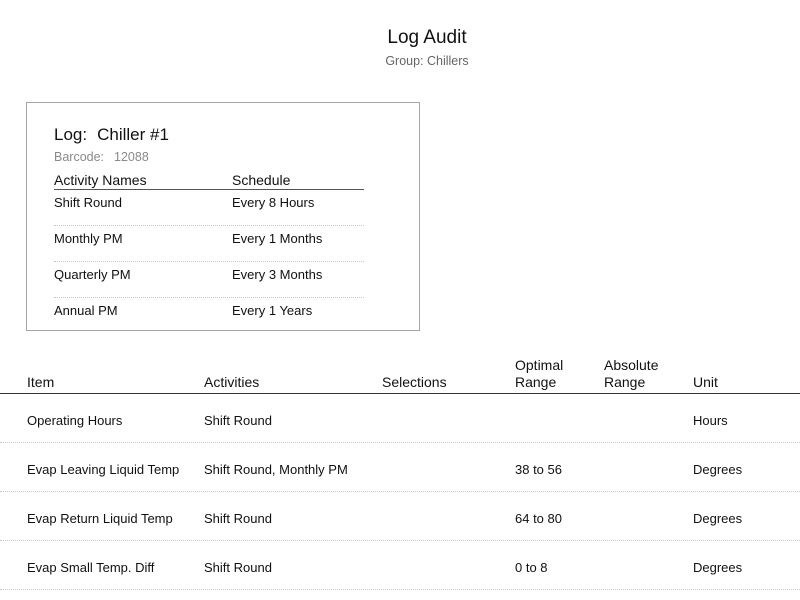 This screenshot has height=600, width=800. Describe the element at coordinates (277, 274) in the screenshot. I see `activity-schedule: Every 3 Months` at that location.